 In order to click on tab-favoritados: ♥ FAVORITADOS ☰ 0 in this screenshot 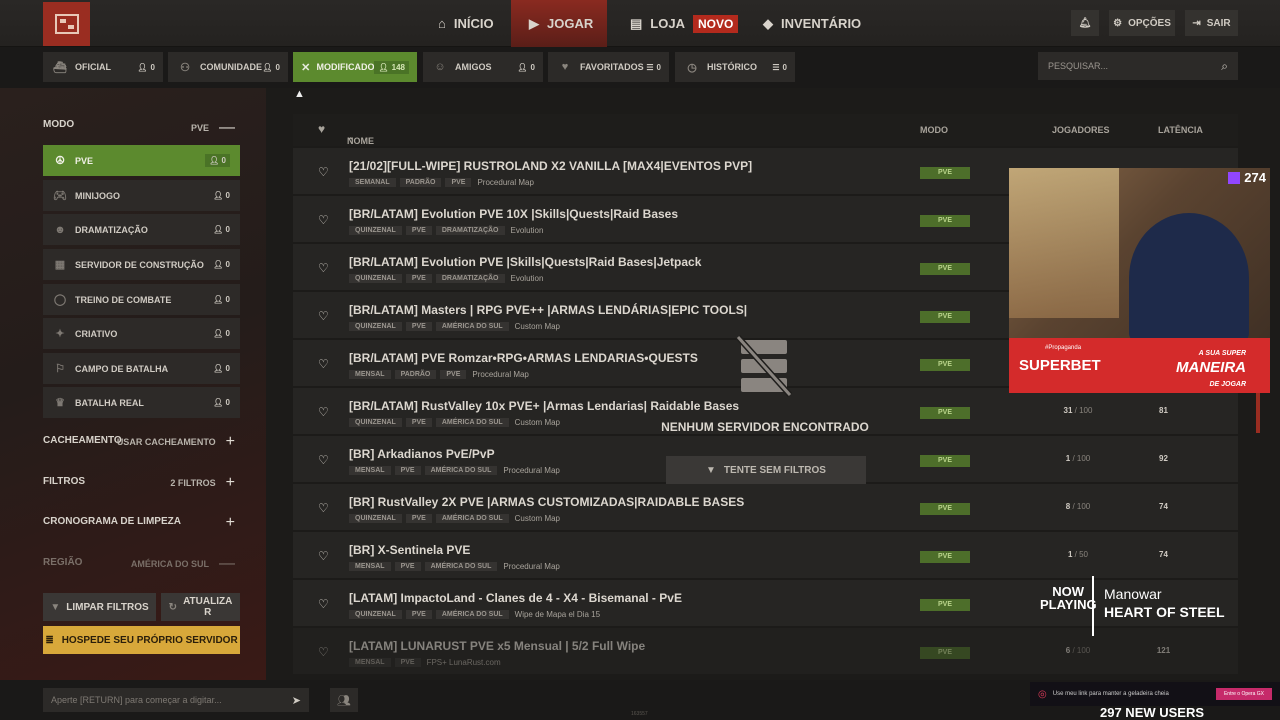, I will do `click(608, 67)`.